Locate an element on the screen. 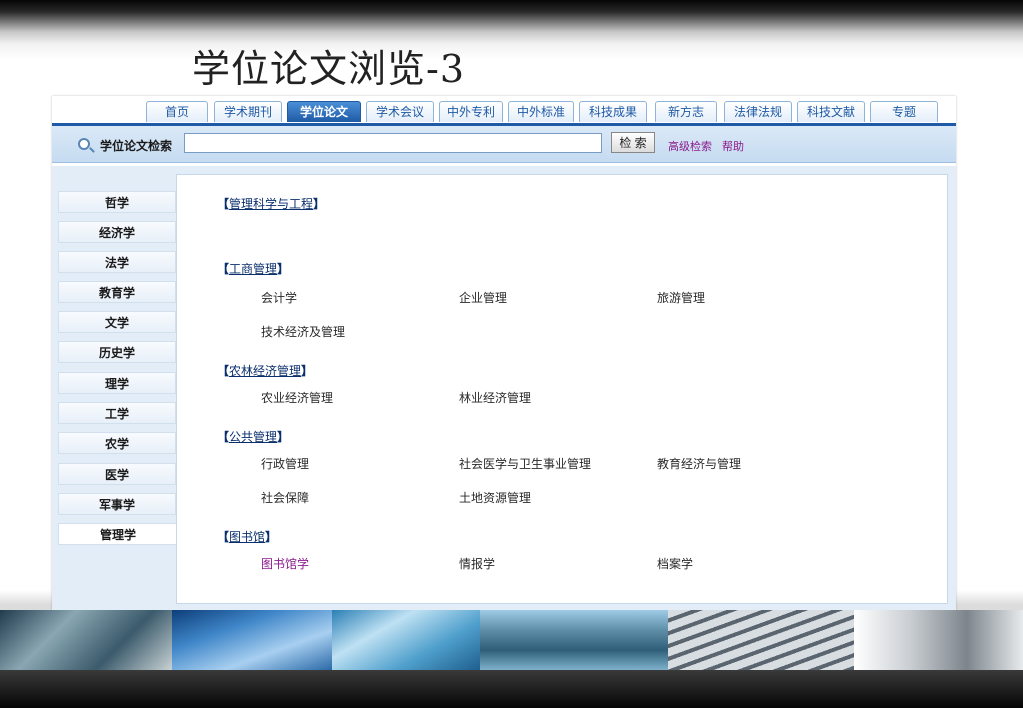  subject-link: 图书馆学 is located at coordinates (285, 563).